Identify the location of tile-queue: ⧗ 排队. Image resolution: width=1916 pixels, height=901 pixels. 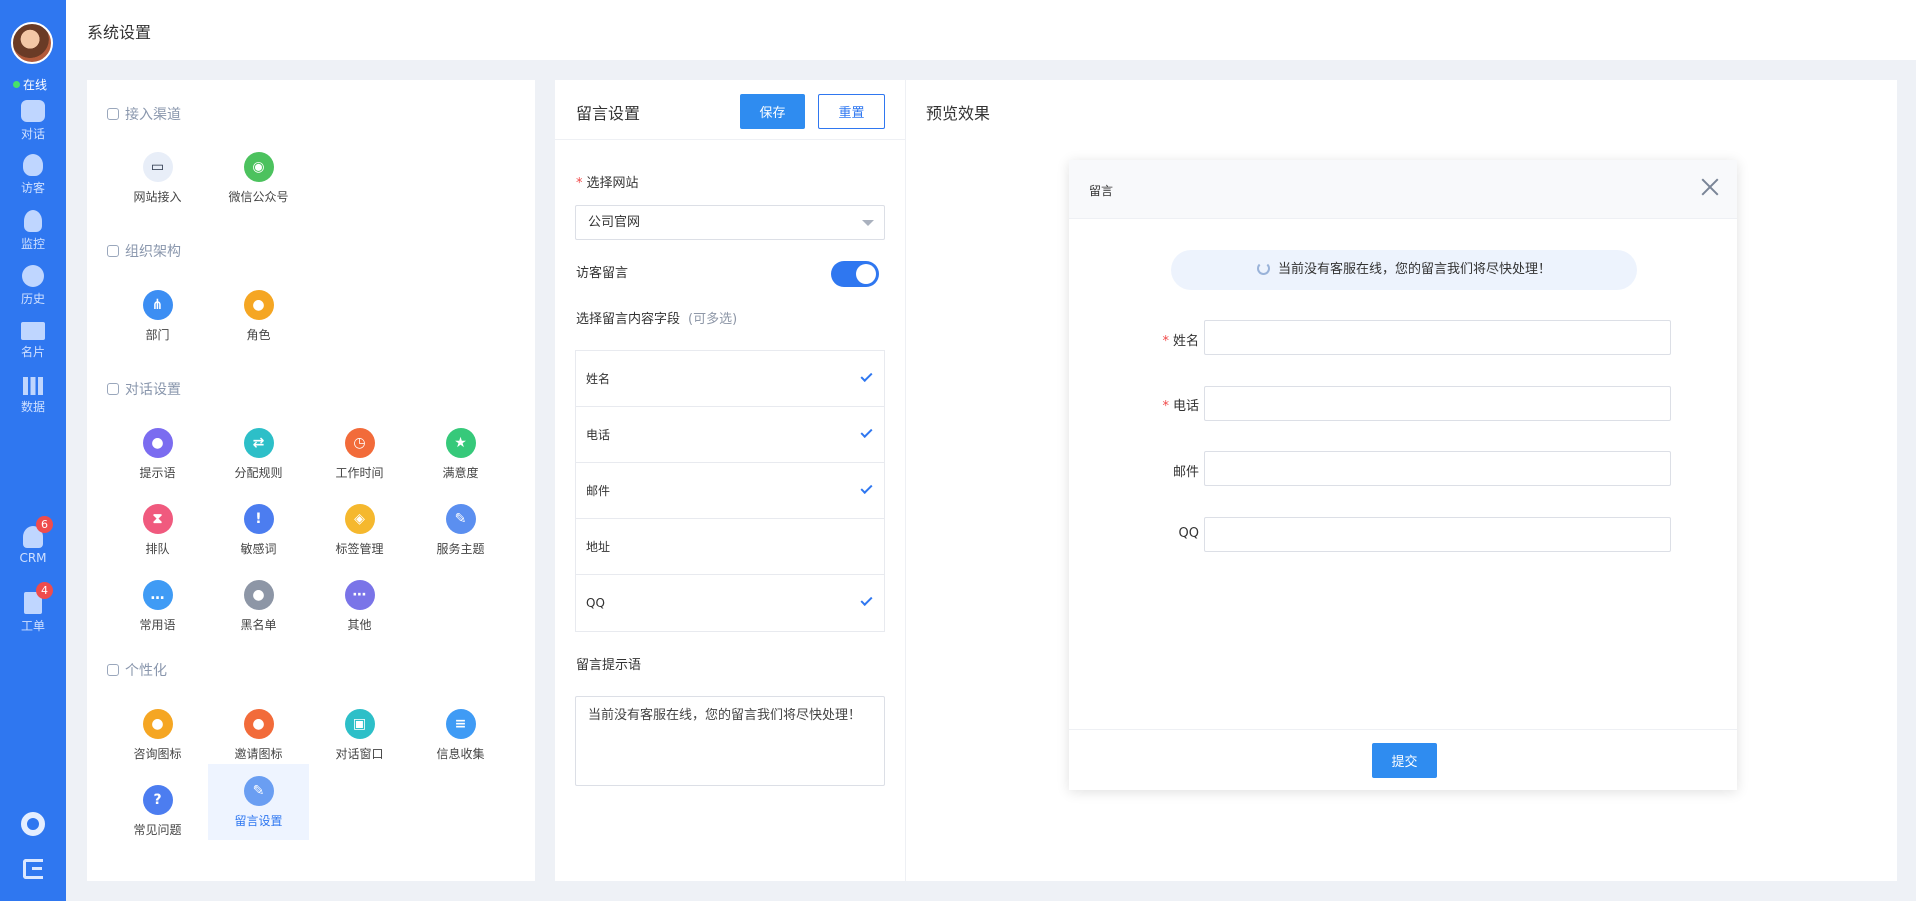
(157, 530).